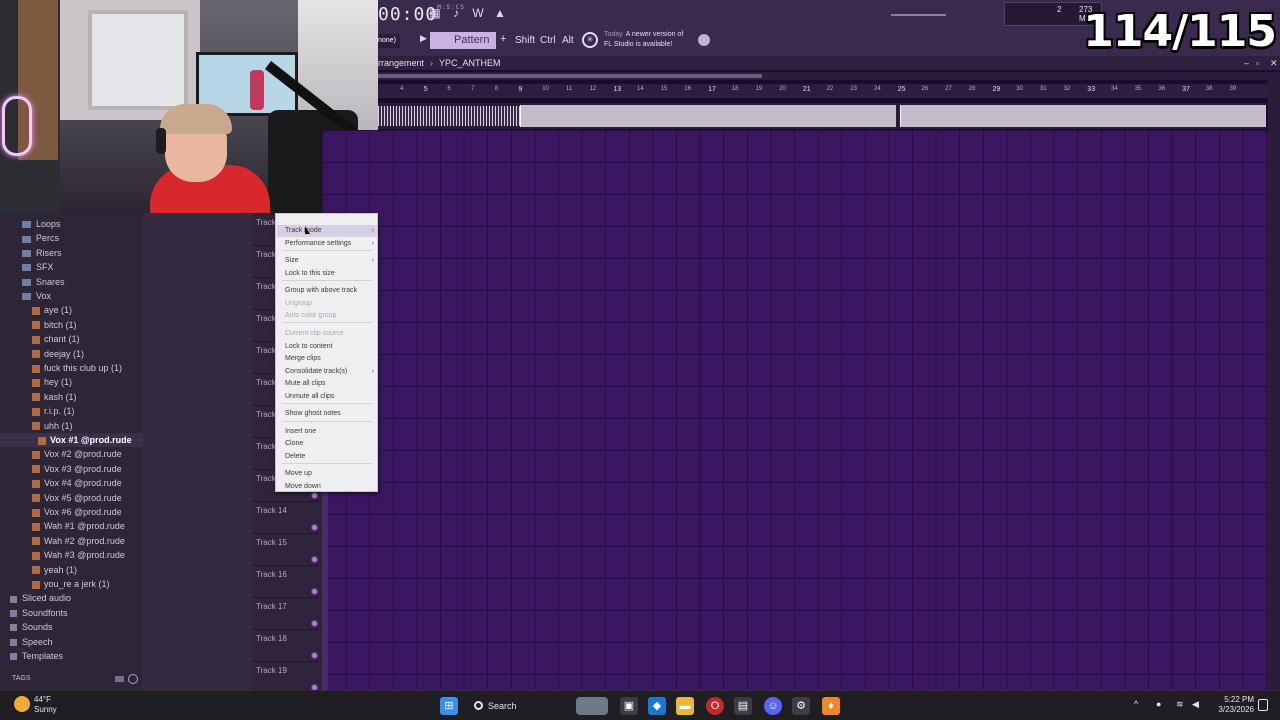 The width and height of the screenshot is (1280, 720). Describe the element at coordinates (71, 555) in the screenshot. I see `browser-file: Wah #3 @prod.rude` at that location.